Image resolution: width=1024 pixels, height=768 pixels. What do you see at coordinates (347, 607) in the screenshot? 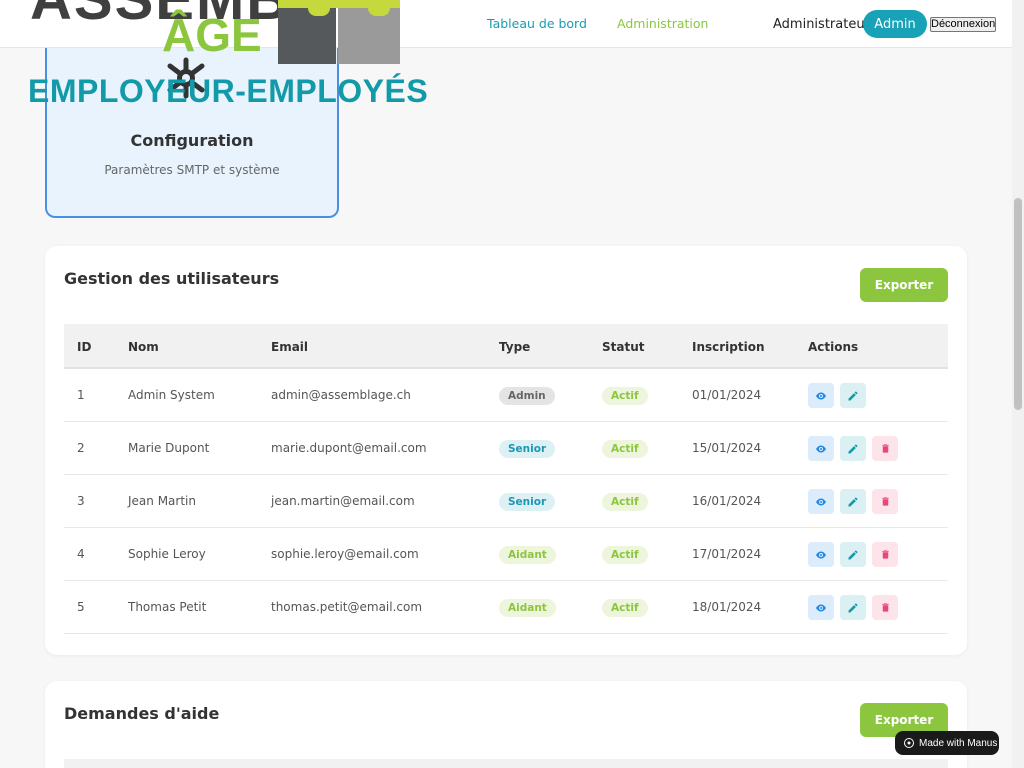
I see `cell-email: thomas.petit@email.com` at bounding box center [347, 607].